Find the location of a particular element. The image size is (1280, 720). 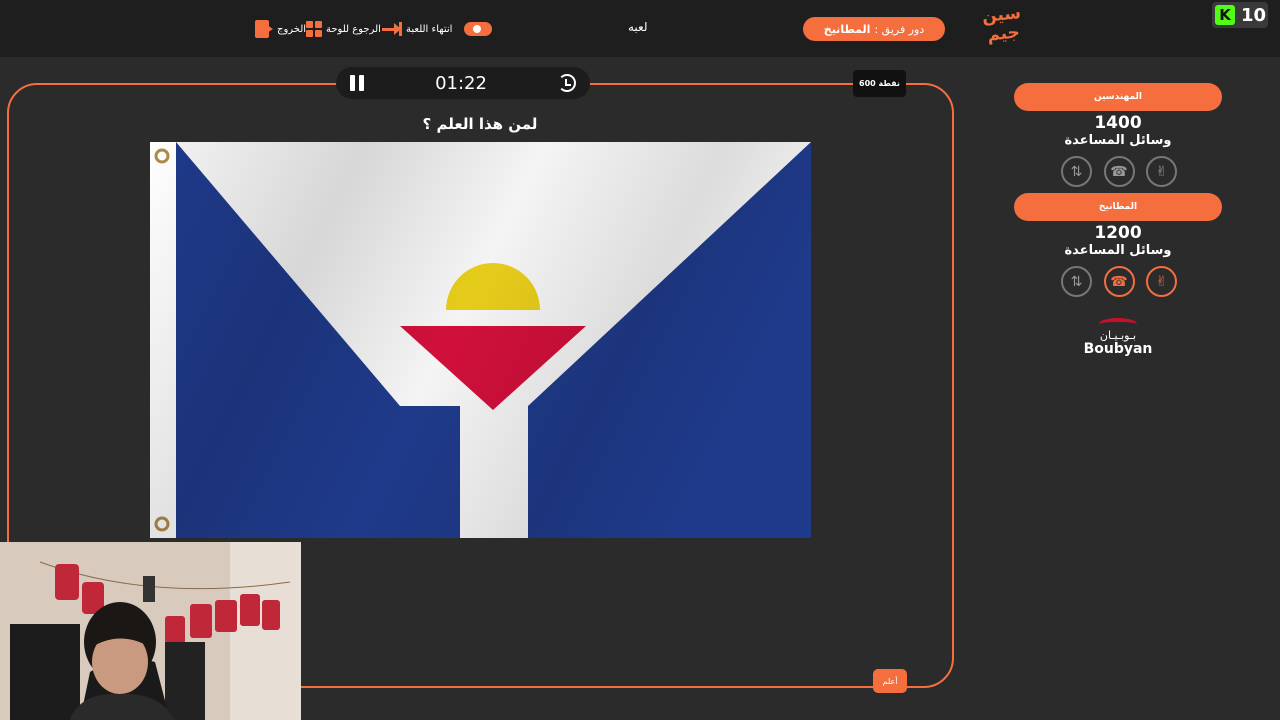

team-2-aids: ⇅ ☎ ✌ is located at coordinates (1119, 281).